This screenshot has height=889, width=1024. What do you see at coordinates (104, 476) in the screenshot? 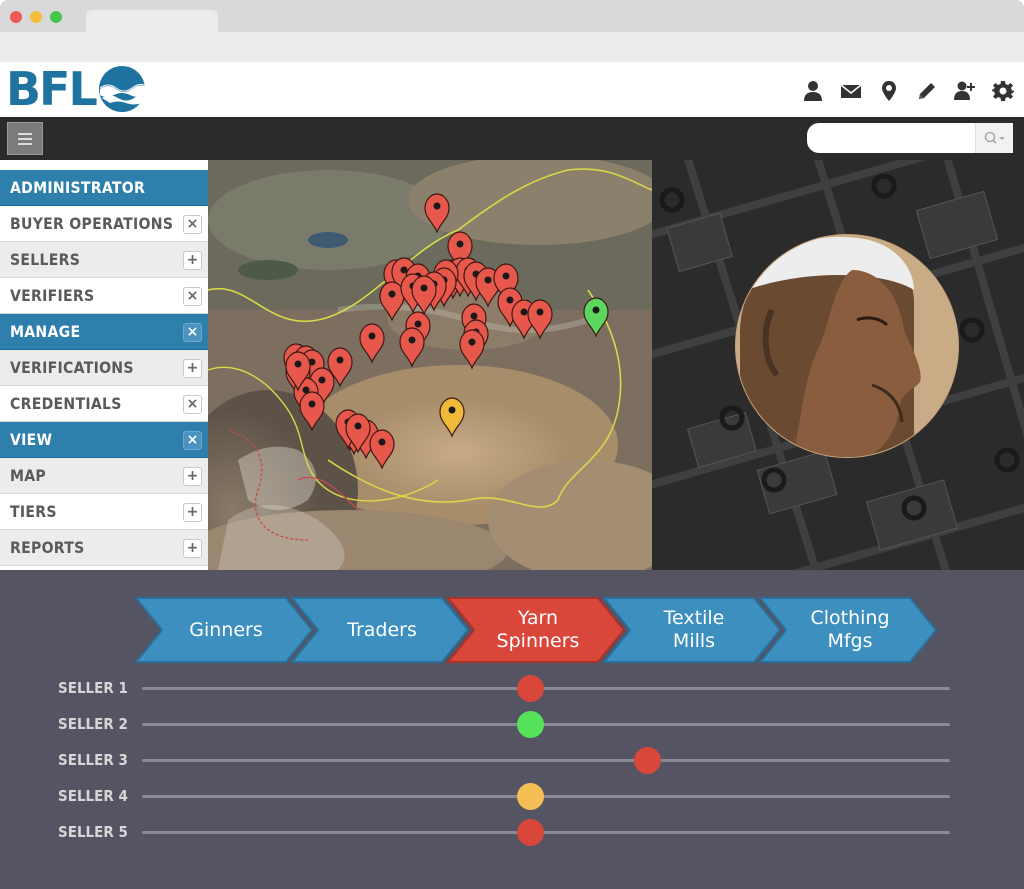
I see `sidebar-item-map: MAP +` at bounding box center [104, 476].